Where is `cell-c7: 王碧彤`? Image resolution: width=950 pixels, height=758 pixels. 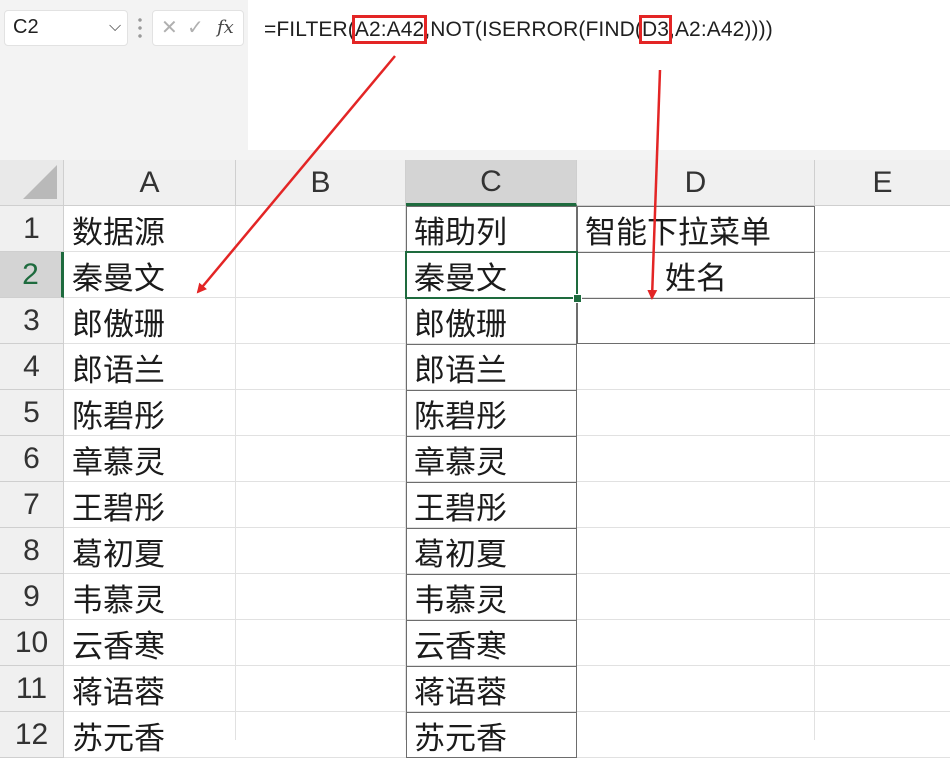 cell-c7: 王碧彤 is located at coordinates (491, 505).